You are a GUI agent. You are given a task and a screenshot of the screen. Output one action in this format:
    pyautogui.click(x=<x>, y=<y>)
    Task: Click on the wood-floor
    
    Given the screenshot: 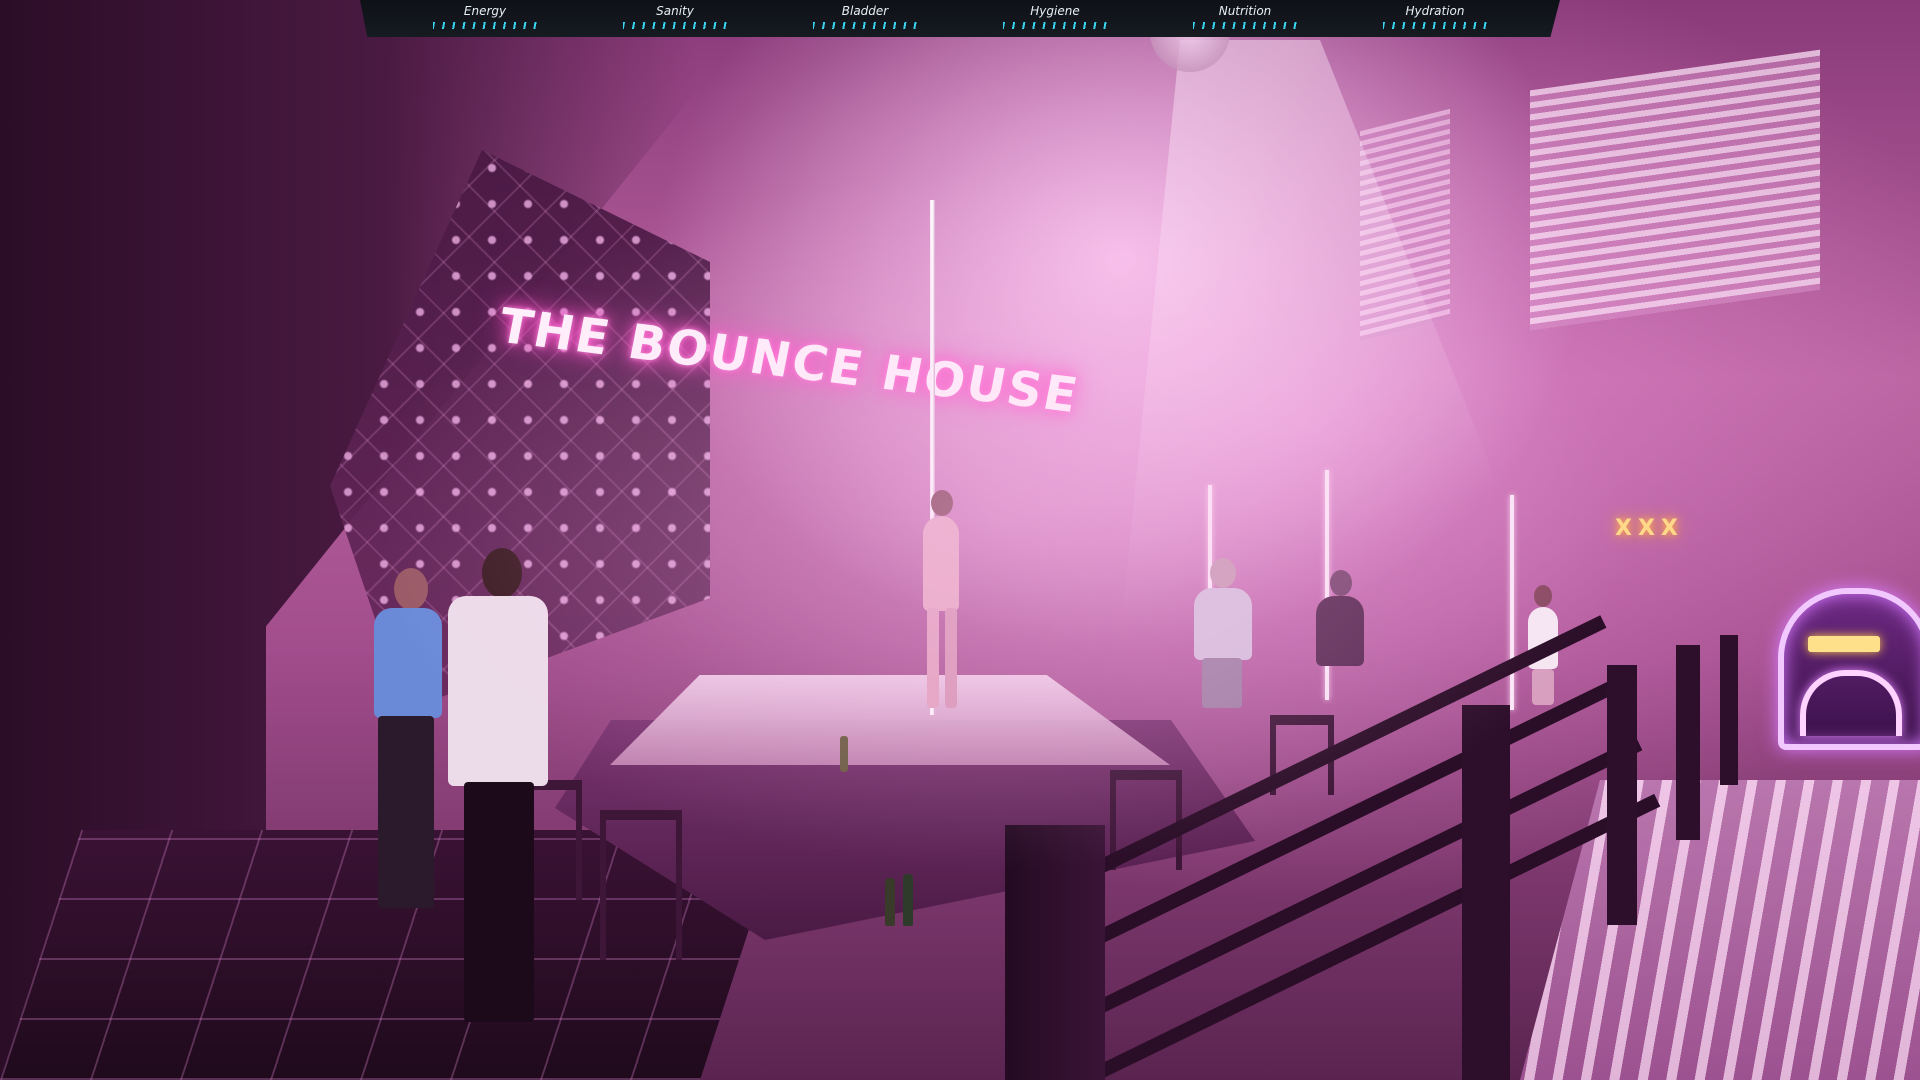 What is the action you would take?
    pyautogui.click(x=1720, y=930)
    